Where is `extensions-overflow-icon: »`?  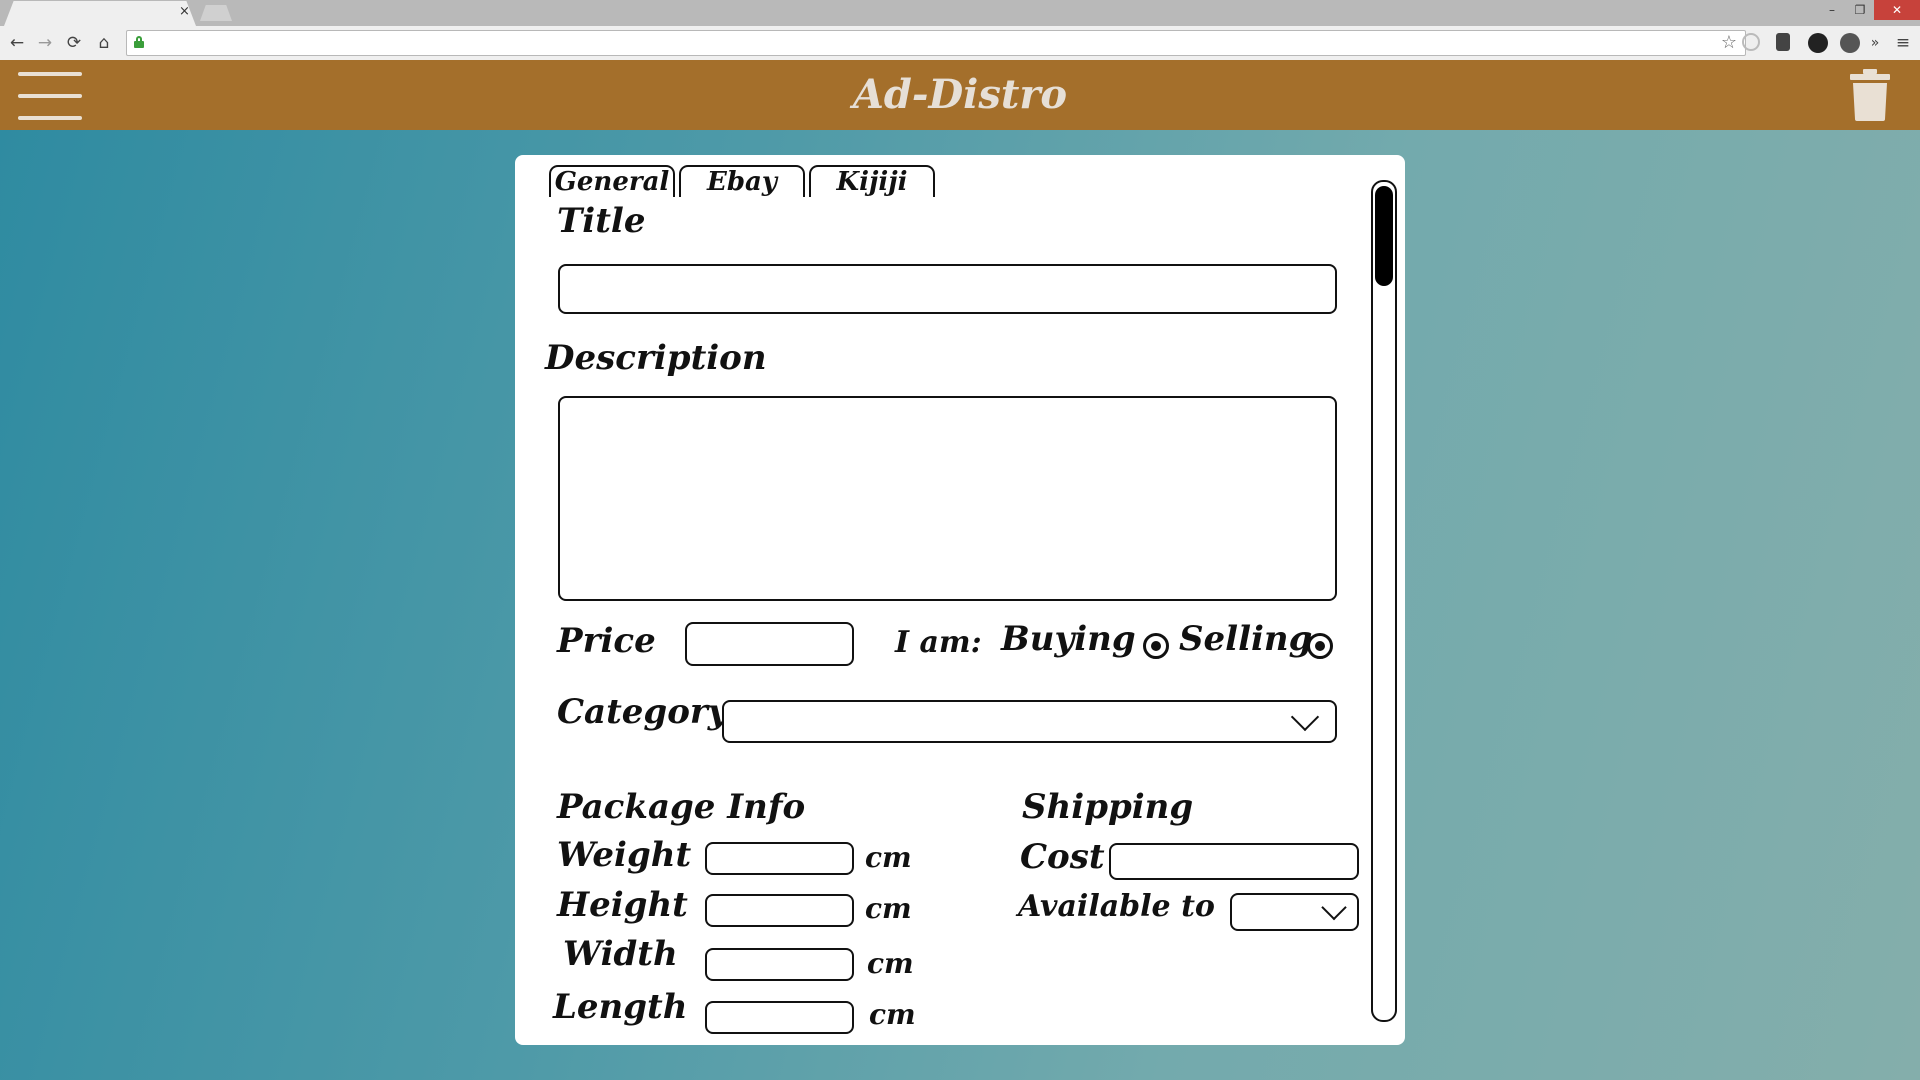 extensions-overflow-icon: » is located at coordinates (1875, 43).